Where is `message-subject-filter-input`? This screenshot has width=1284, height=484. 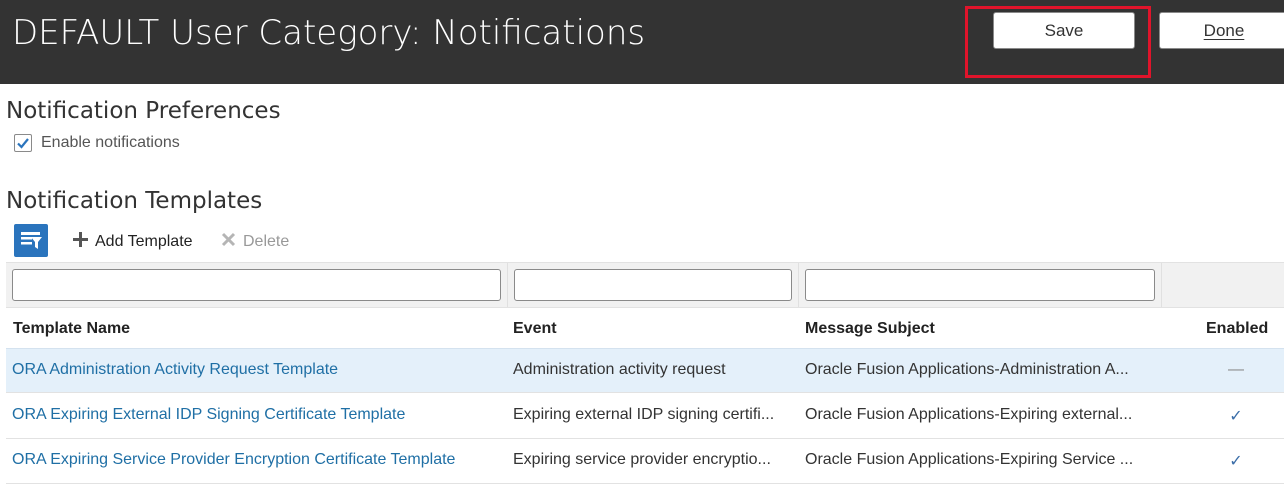 message-subject-filter-input is located at coordinates (980, 285).